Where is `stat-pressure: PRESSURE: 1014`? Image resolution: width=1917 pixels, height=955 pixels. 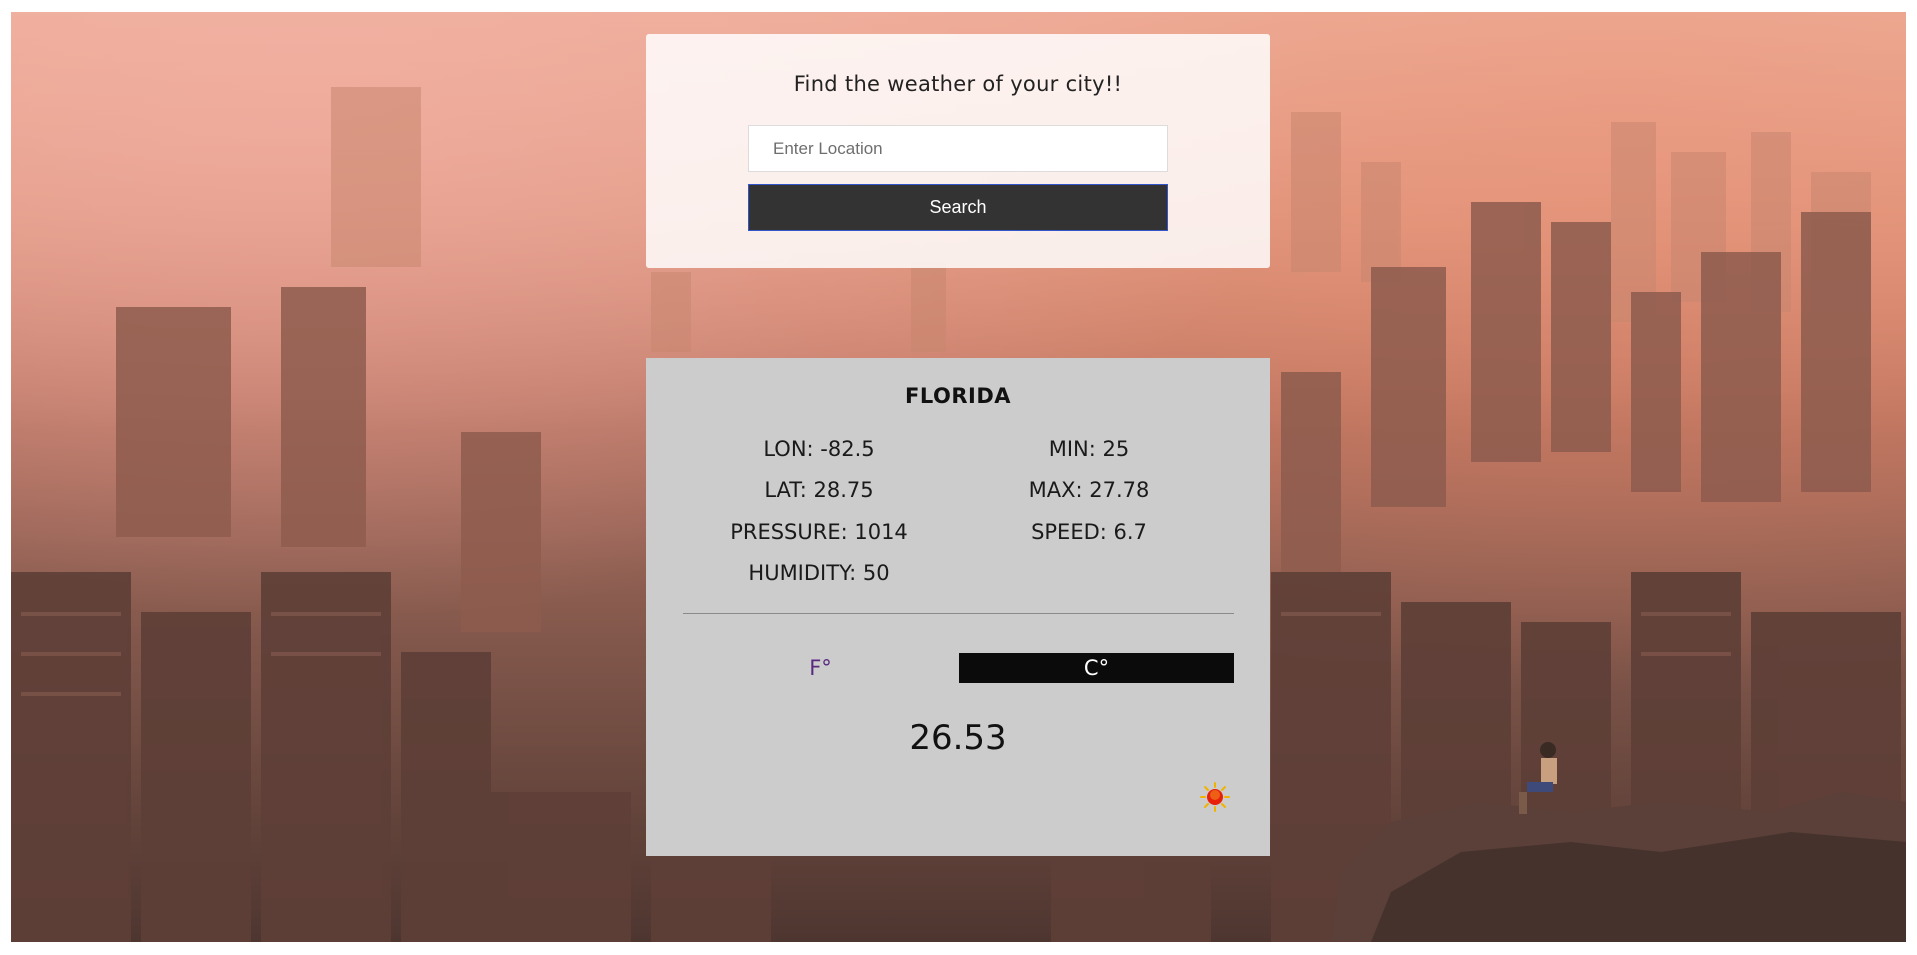
stat-pressure: PRESSURE: 1014 is located at coordinates (819, 532).